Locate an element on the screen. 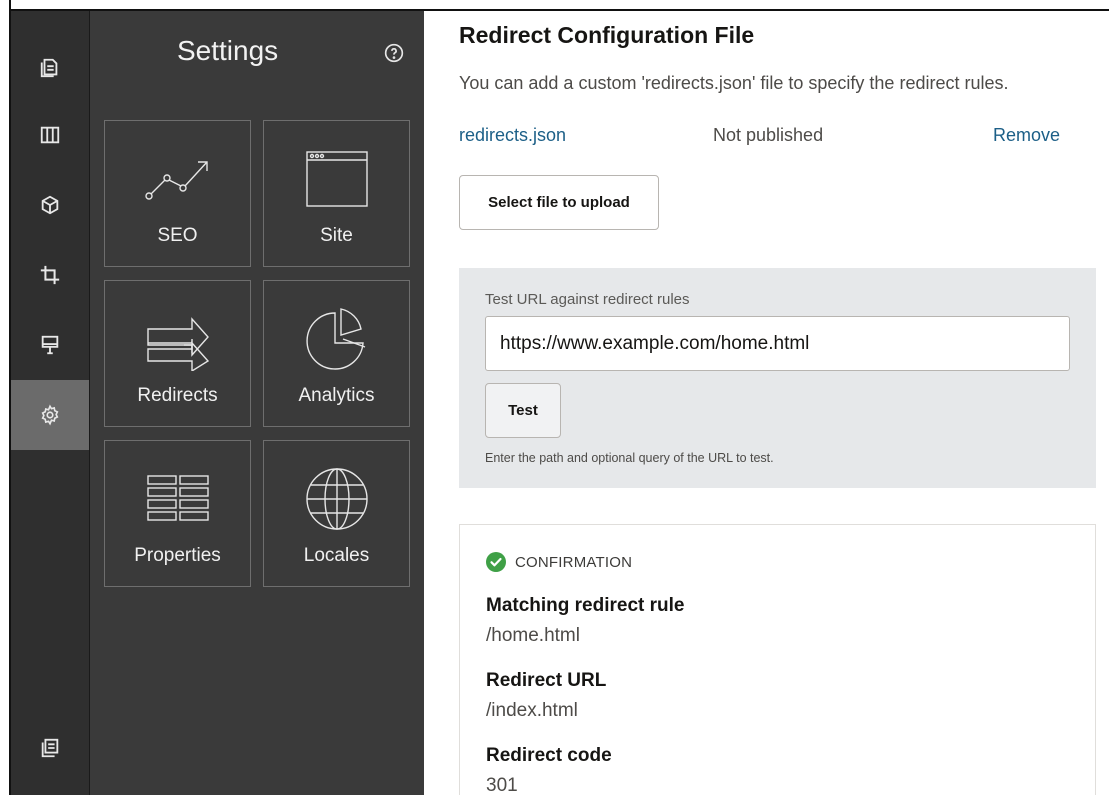 This screenshot has height=795, width=1109. redirect-code-value: 301 is located at coordinates (502, 785).